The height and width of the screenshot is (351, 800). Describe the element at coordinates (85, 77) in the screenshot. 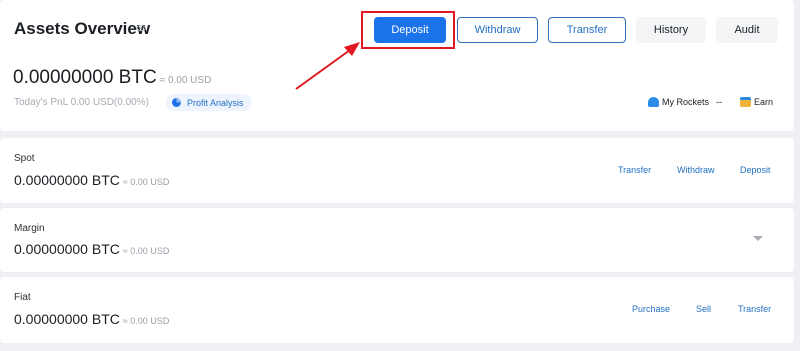

I see `total-balance-btc: 0.00000000 BTC` at that location.